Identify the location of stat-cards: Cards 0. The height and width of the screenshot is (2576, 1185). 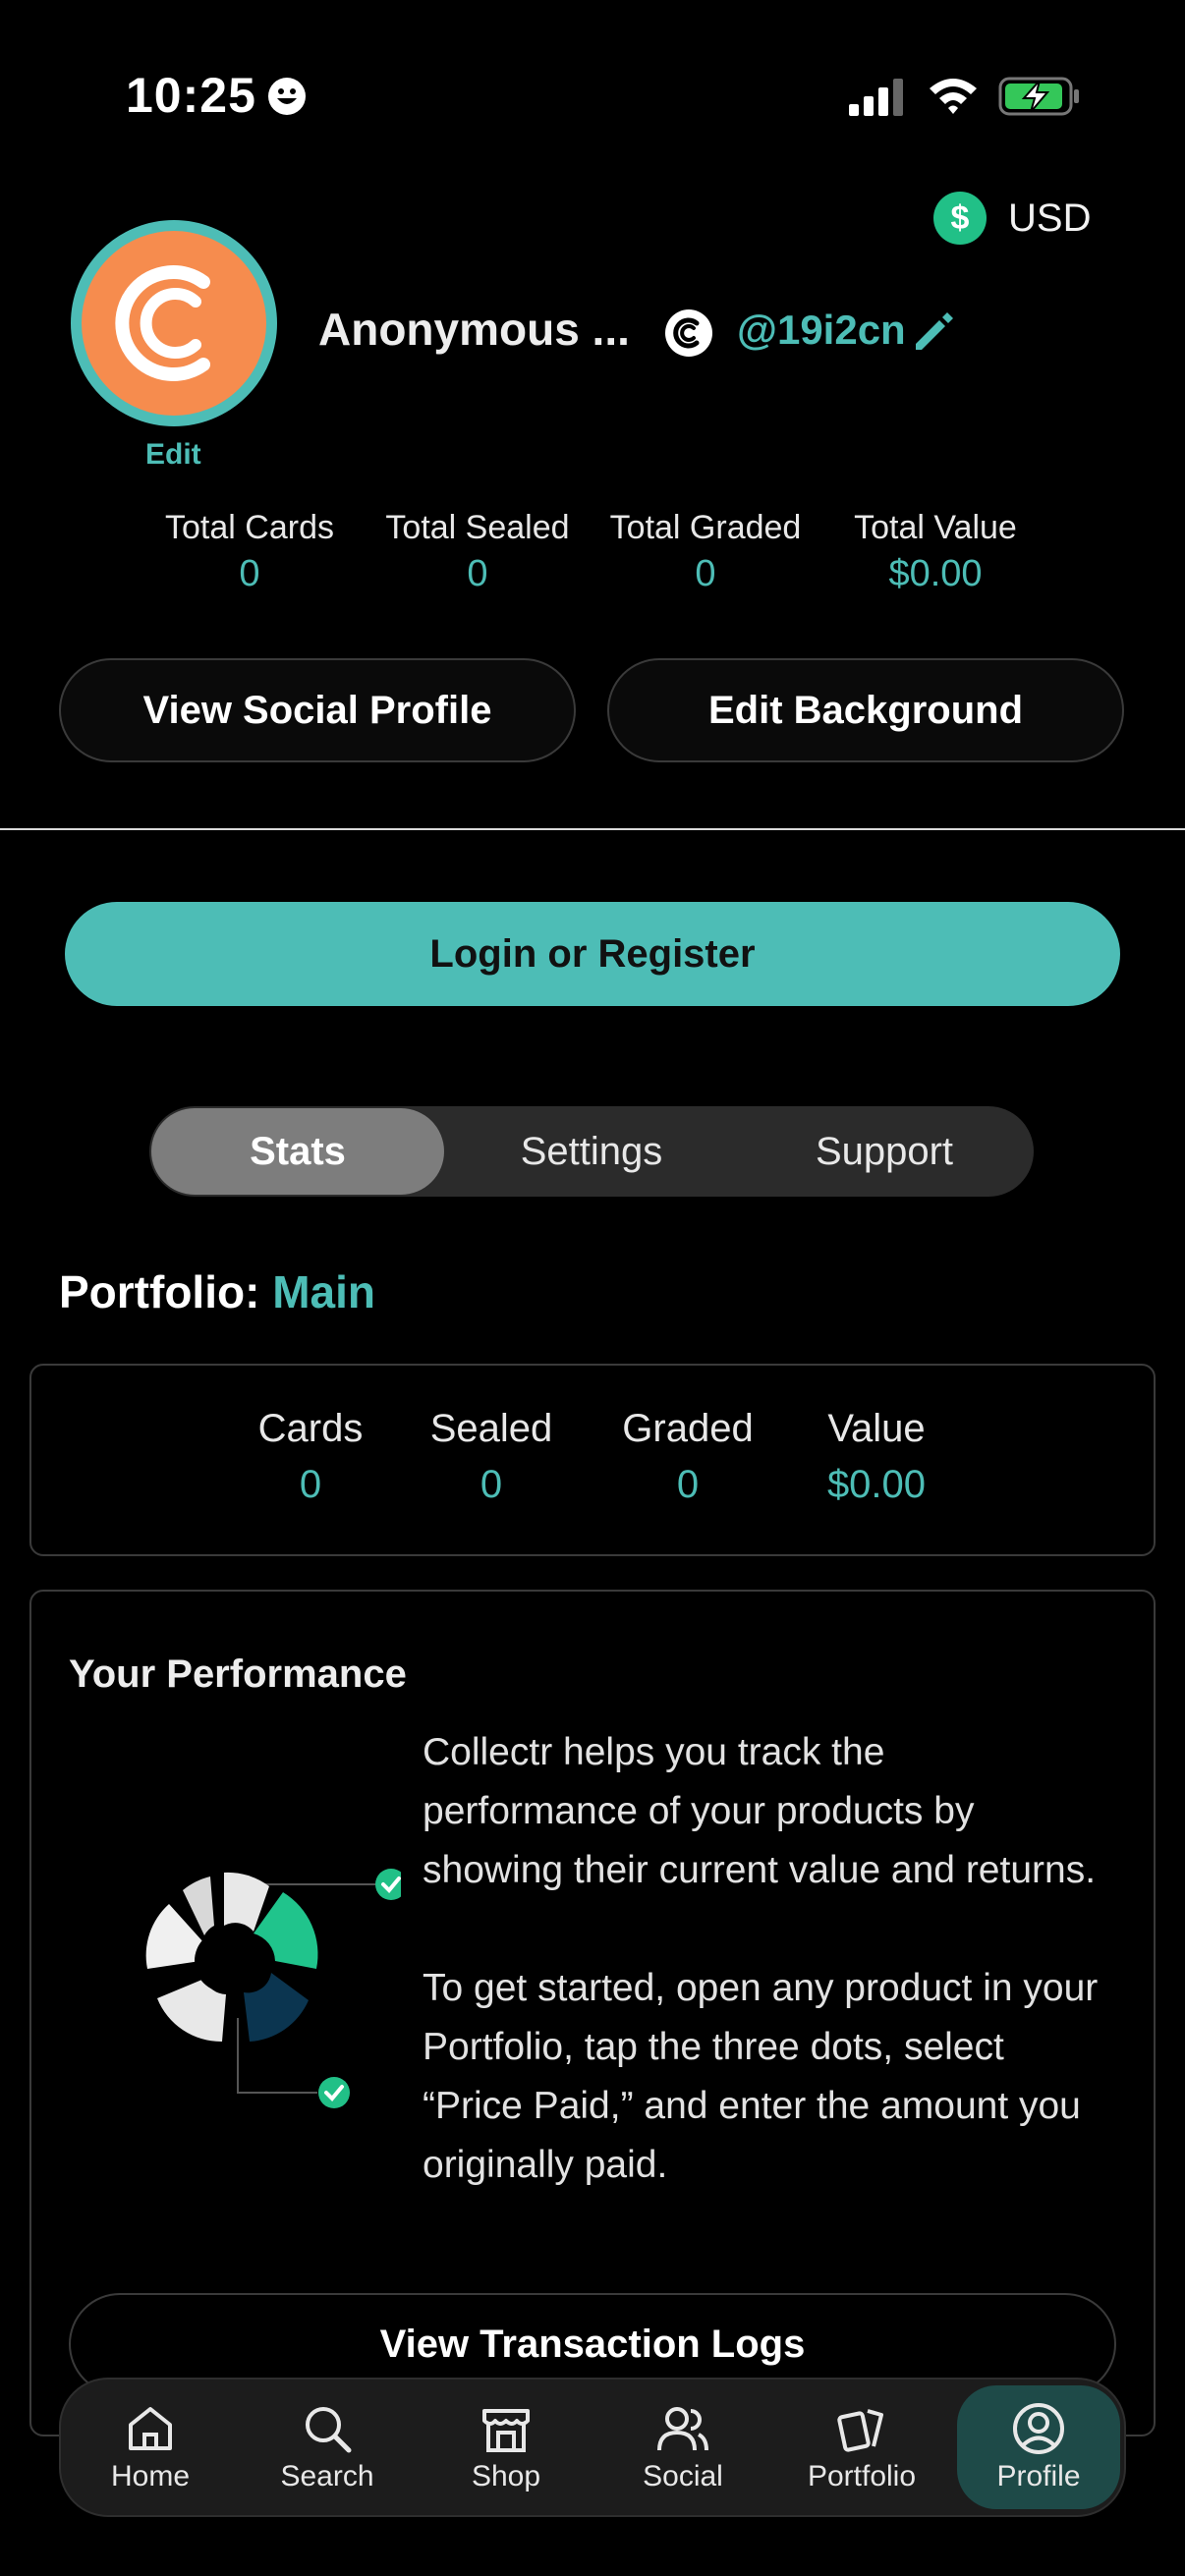
(311, 1457).